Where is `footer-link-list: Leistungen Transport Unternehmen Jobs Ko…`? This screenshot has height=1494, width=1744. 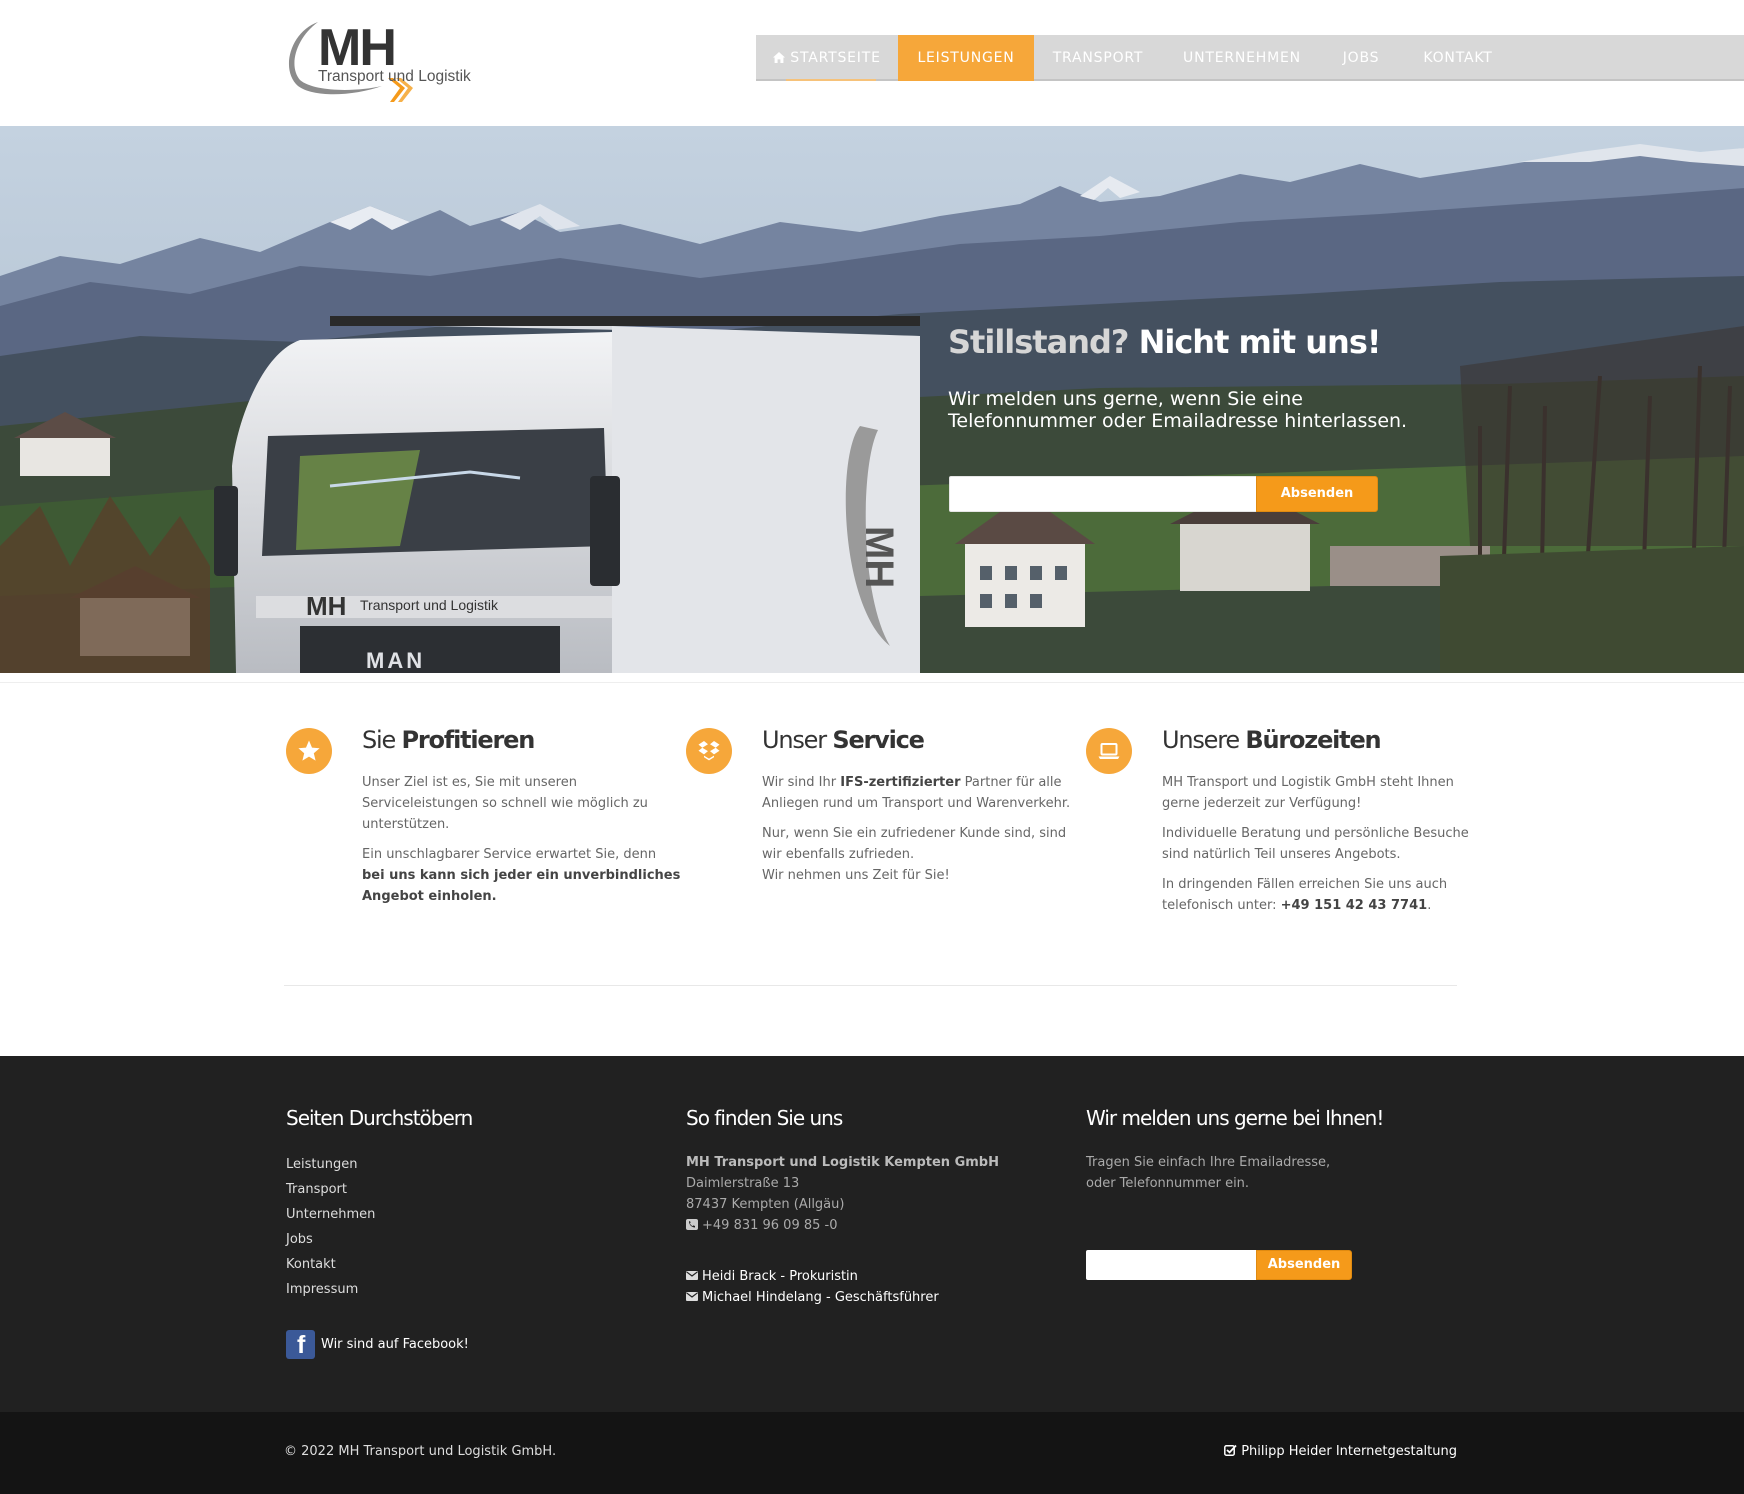
footer-link-list: Leistungen Transport Unternehmen Jobs Ko… is located at coordinates (466, 1227).